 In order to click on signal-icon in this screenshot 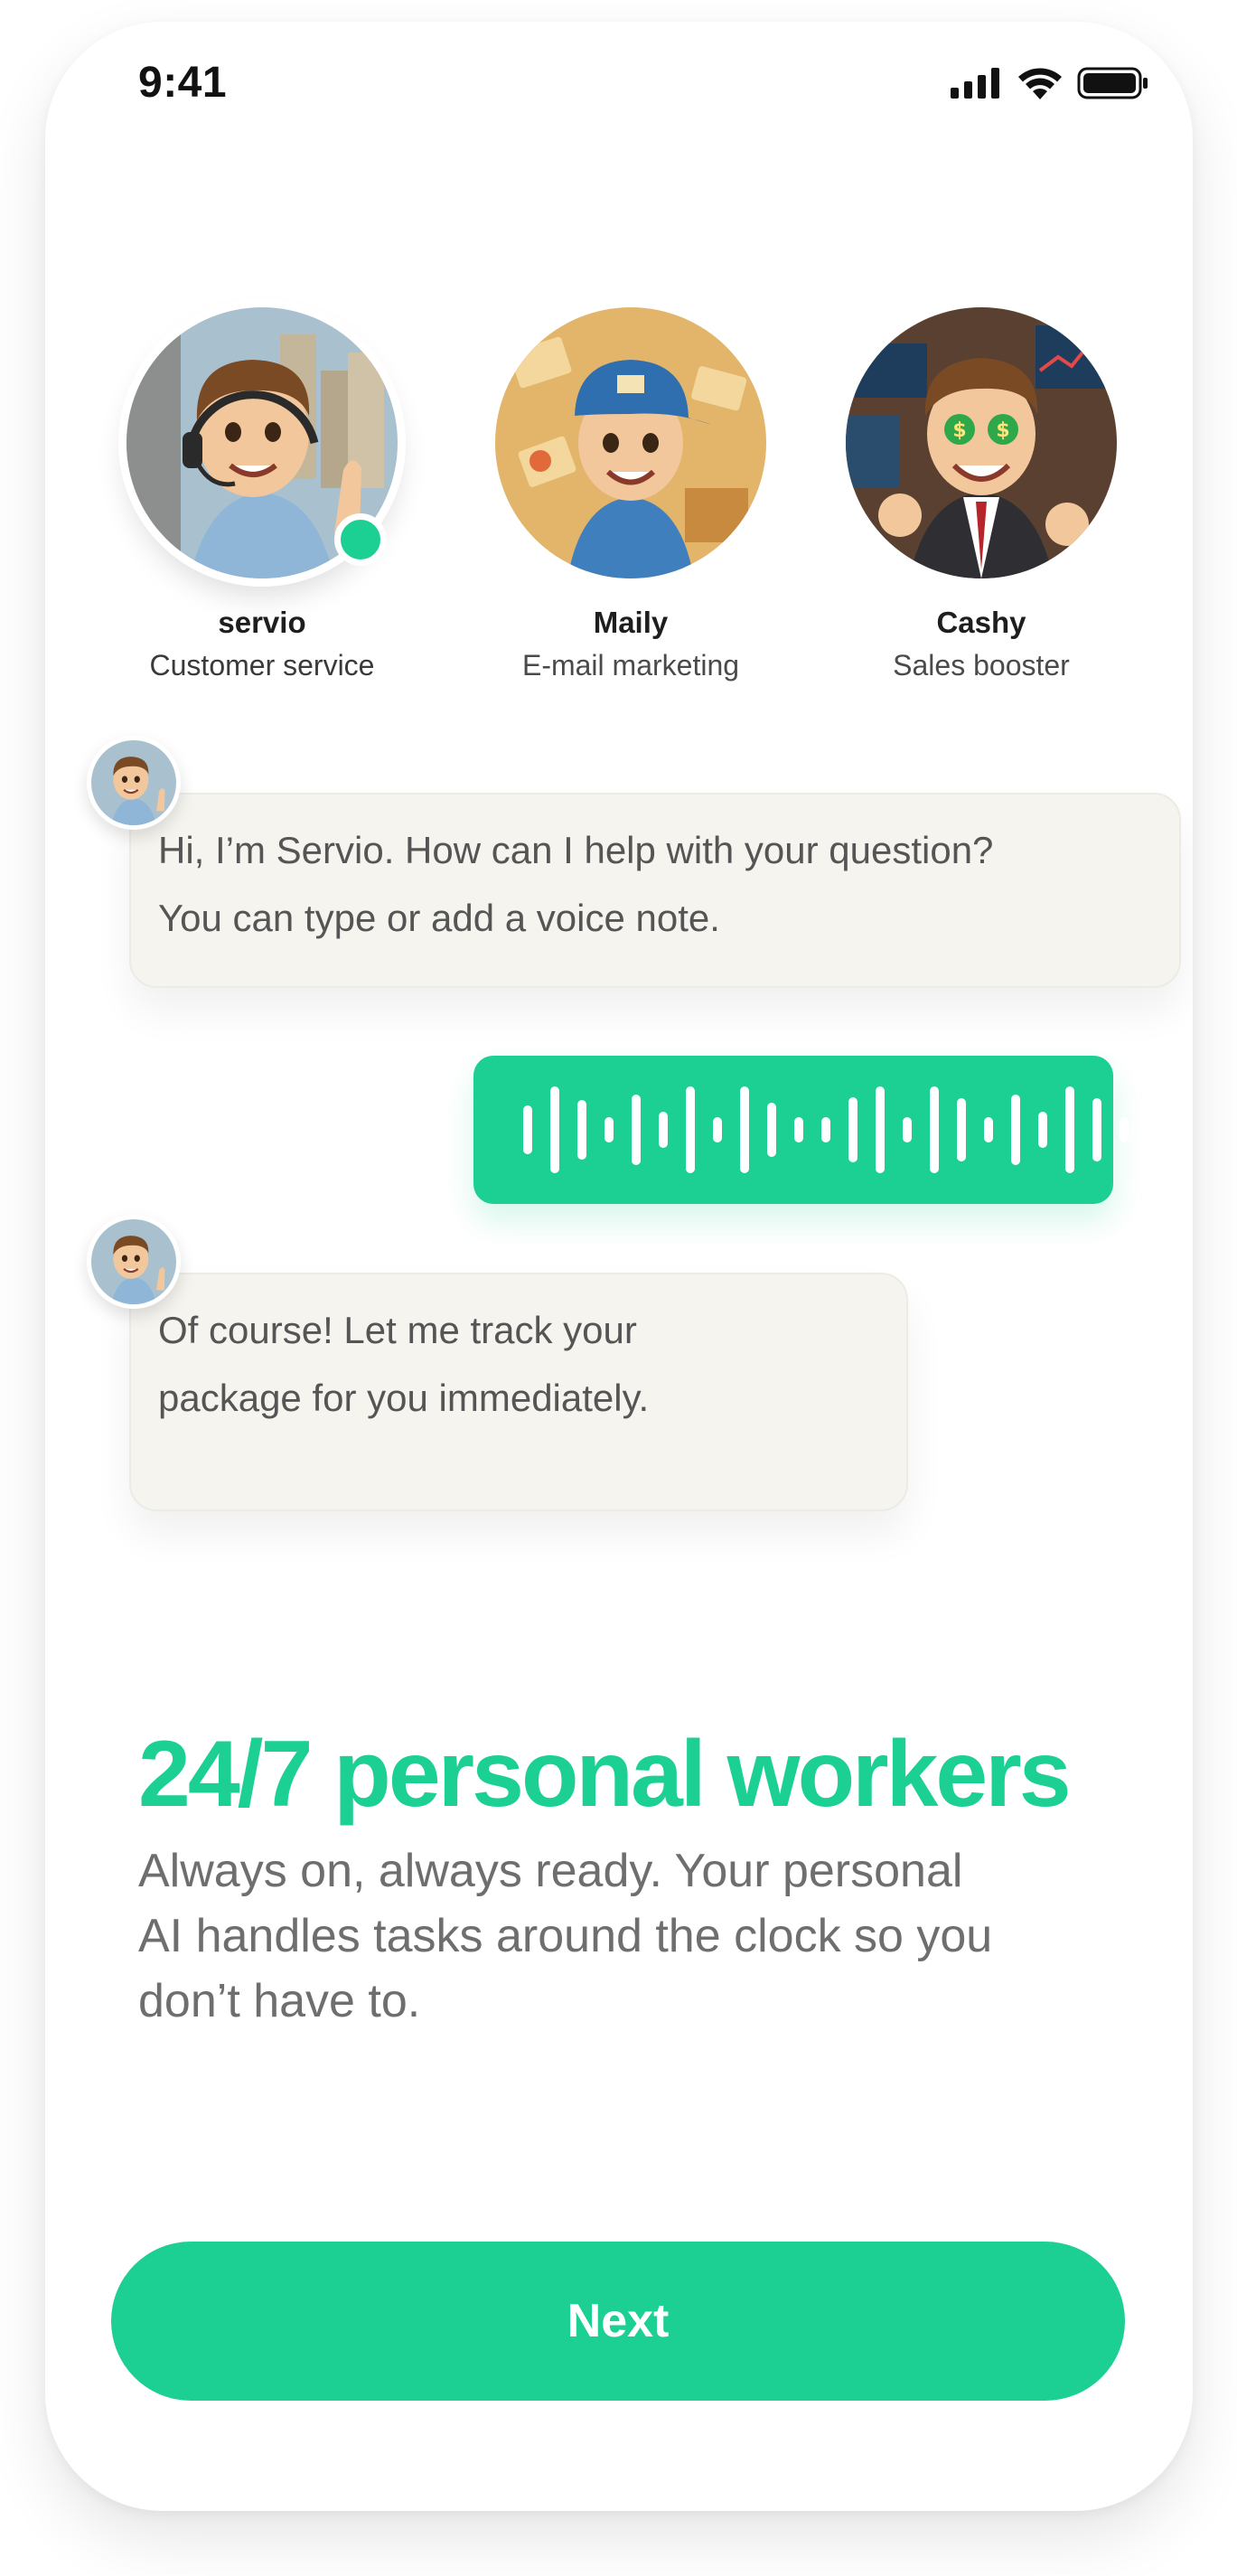, I will do `click(975, 84)`.